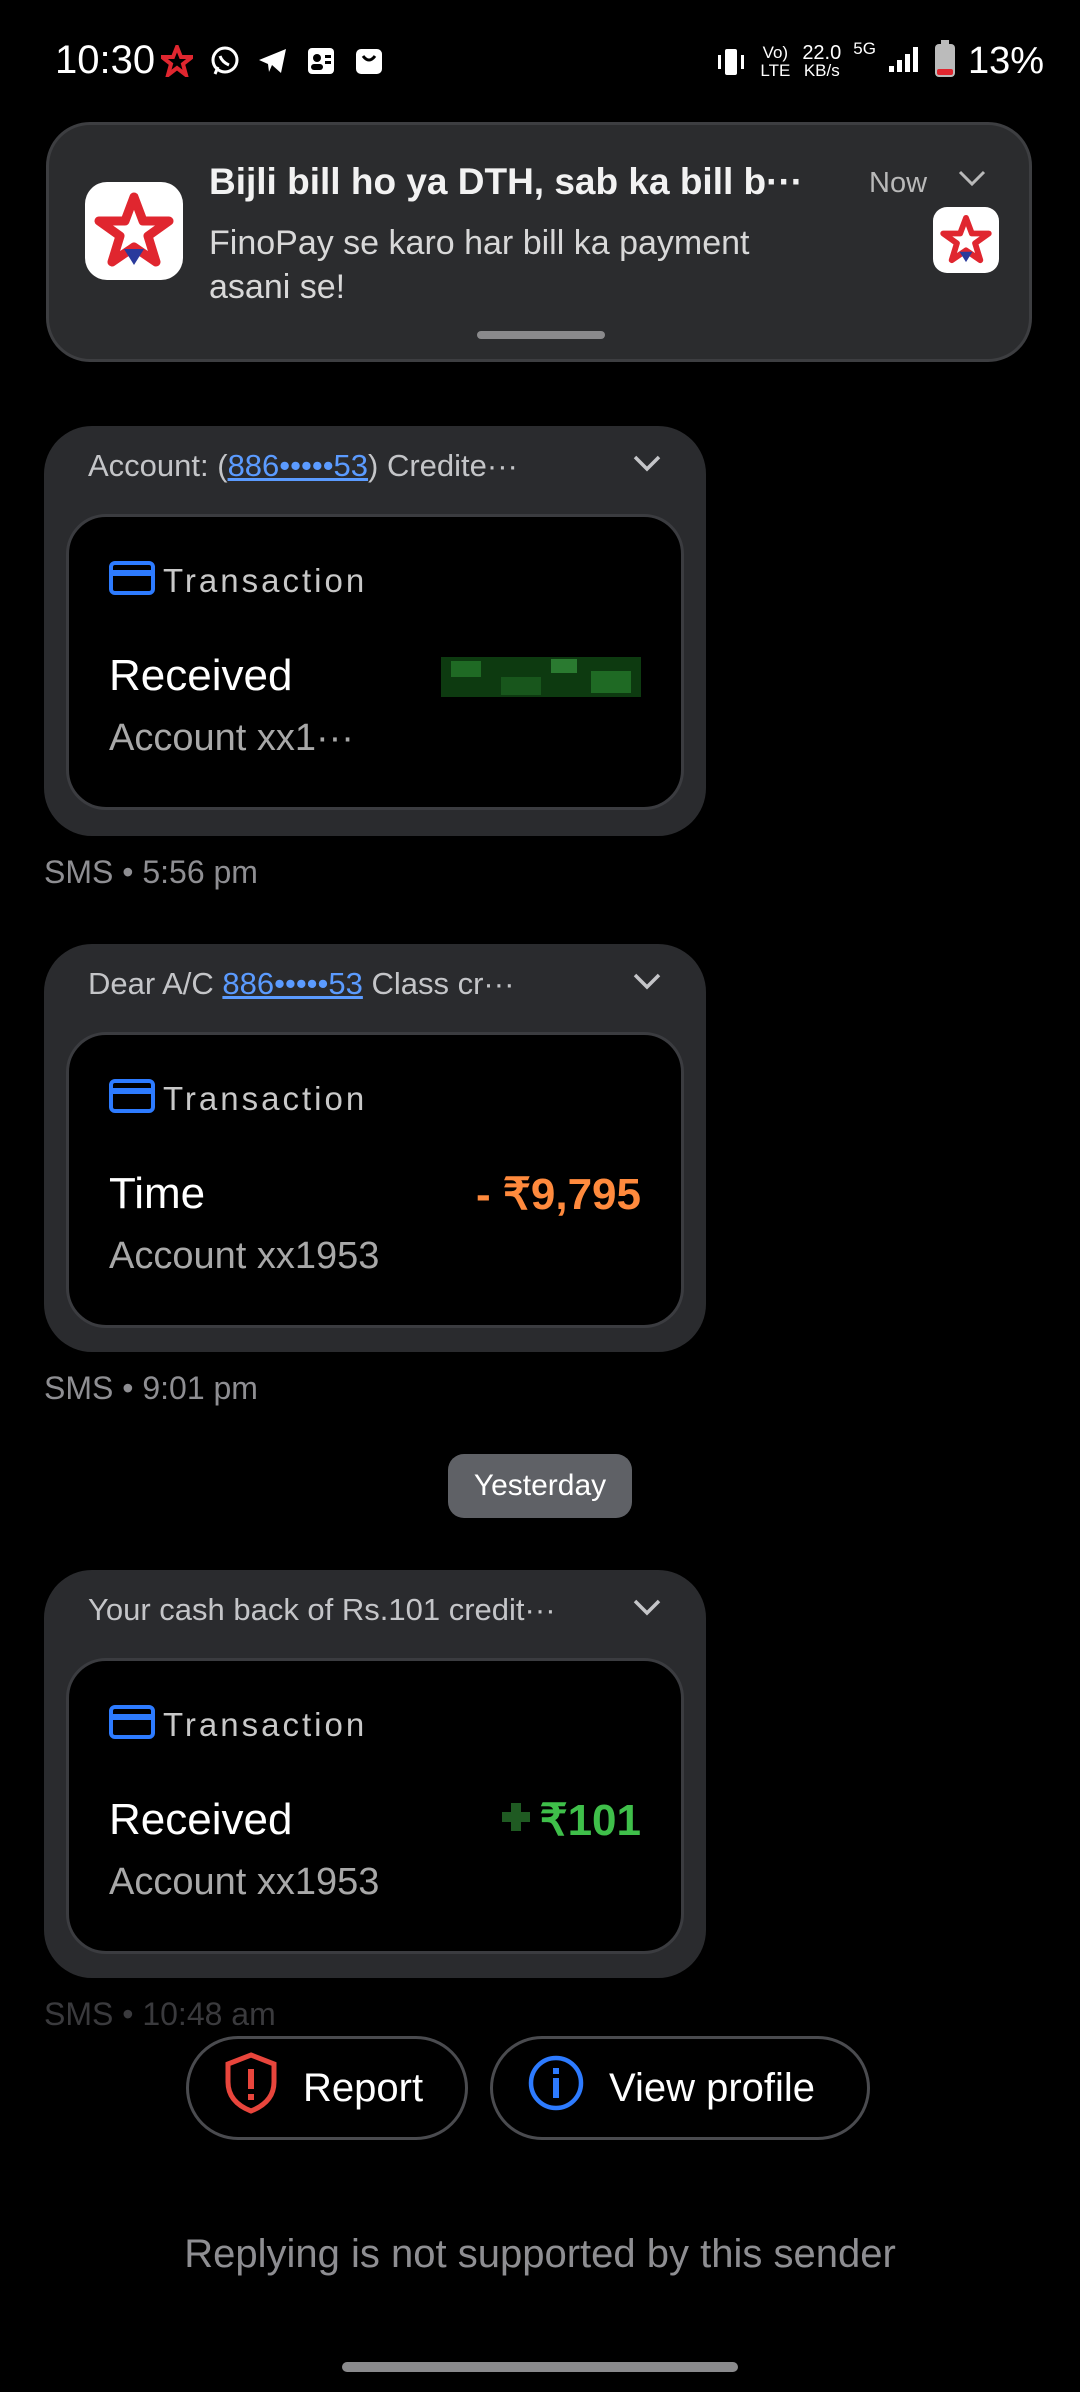 The width and height of the screenshot is (1080, 2392). I want to click on reply-unsupported-notice: Replying is not supported by this sender, so click(540, 2254).